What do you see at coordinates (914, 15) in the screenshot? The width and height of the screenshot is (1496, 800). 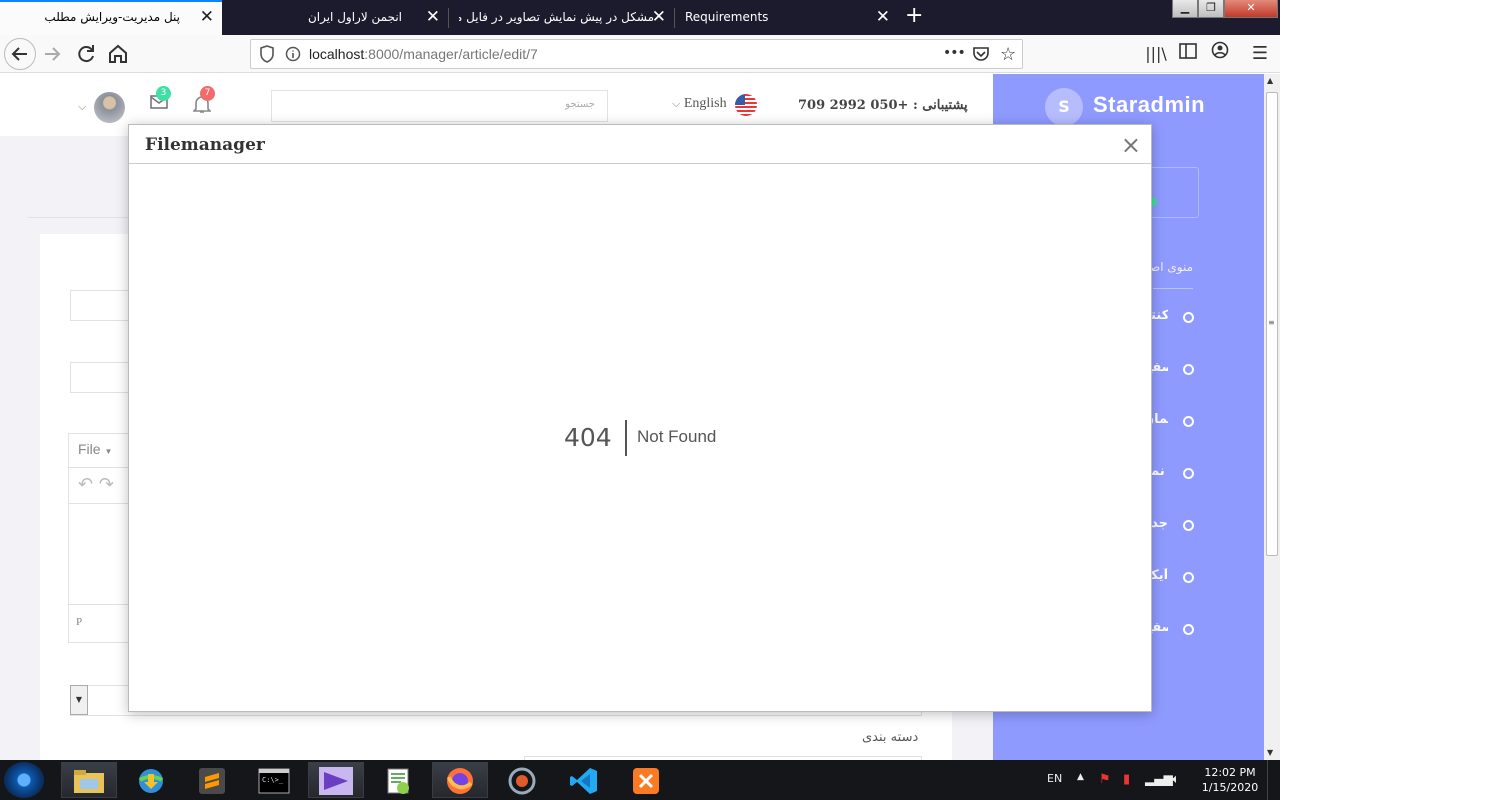 I see `new-tab-icon: +` at bounding box center [914, 15].